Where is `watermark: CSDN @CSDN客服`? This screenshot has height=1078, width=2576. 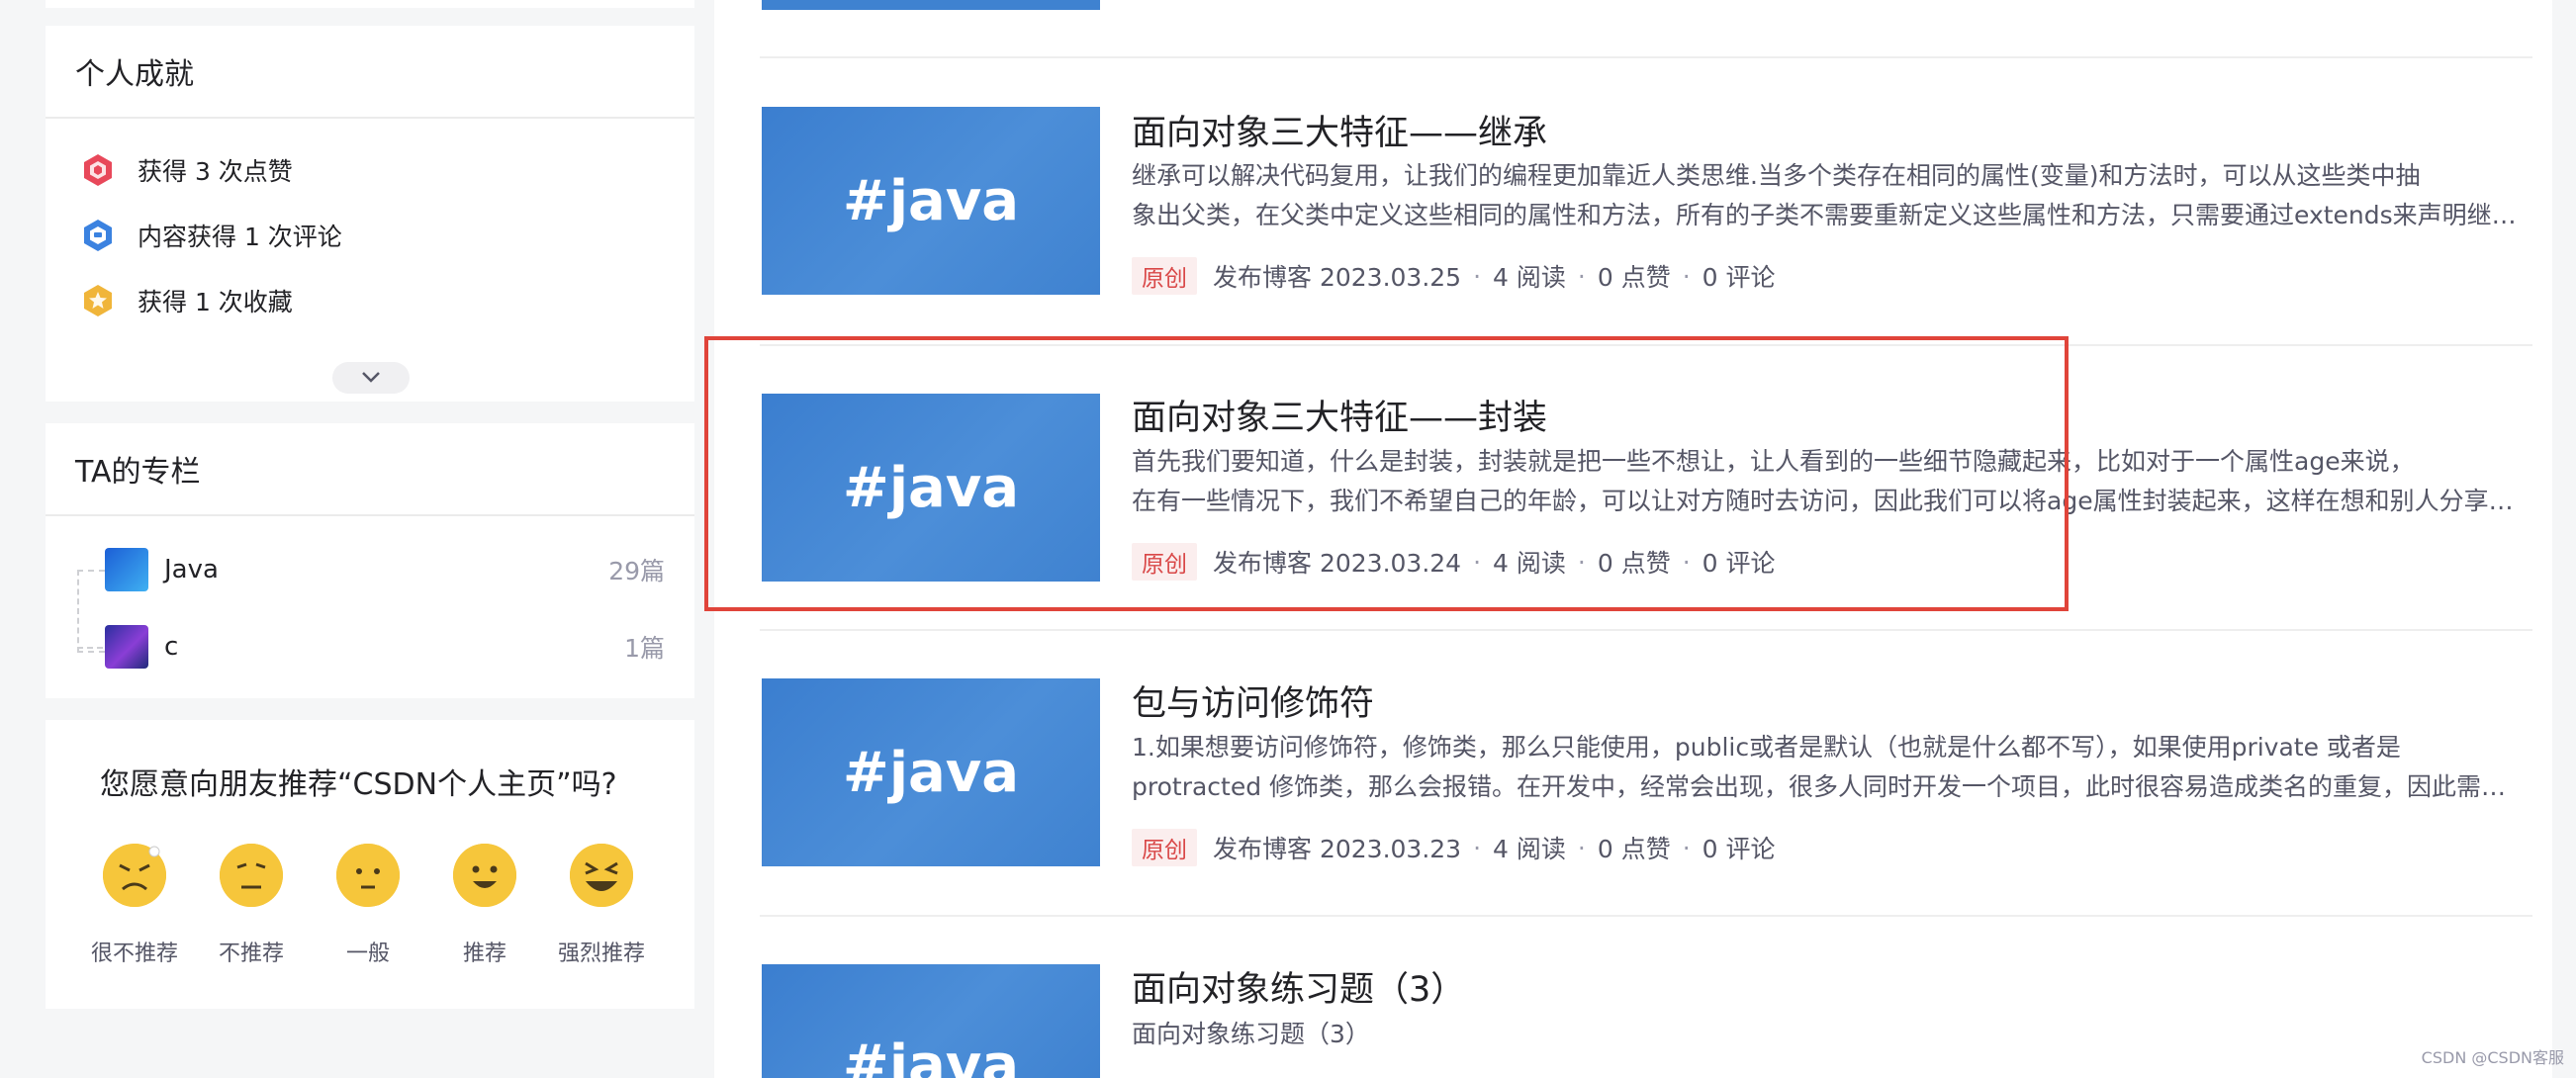
watermark: CSDN @CSDN客服 is located at coordinates (2492, 1057).